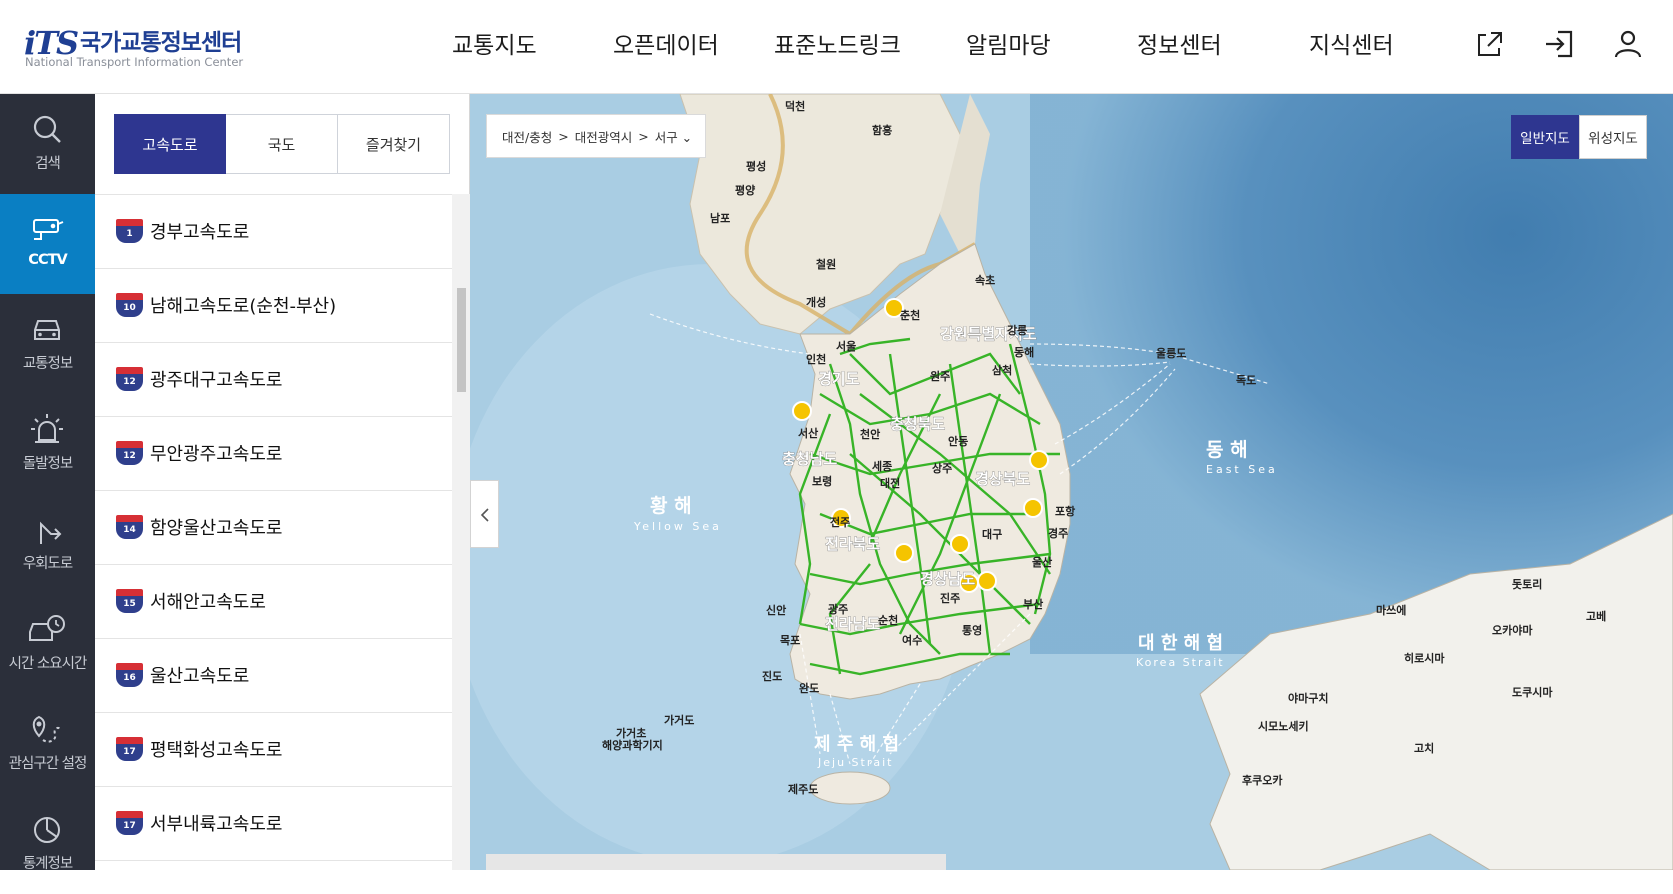 This screenshot has height=894, width=1673. What do you see at coordinates (527, 136) in the screenshot?
I see `breadcrumb-region: 대전/충청` at bounding box center [527, 136].